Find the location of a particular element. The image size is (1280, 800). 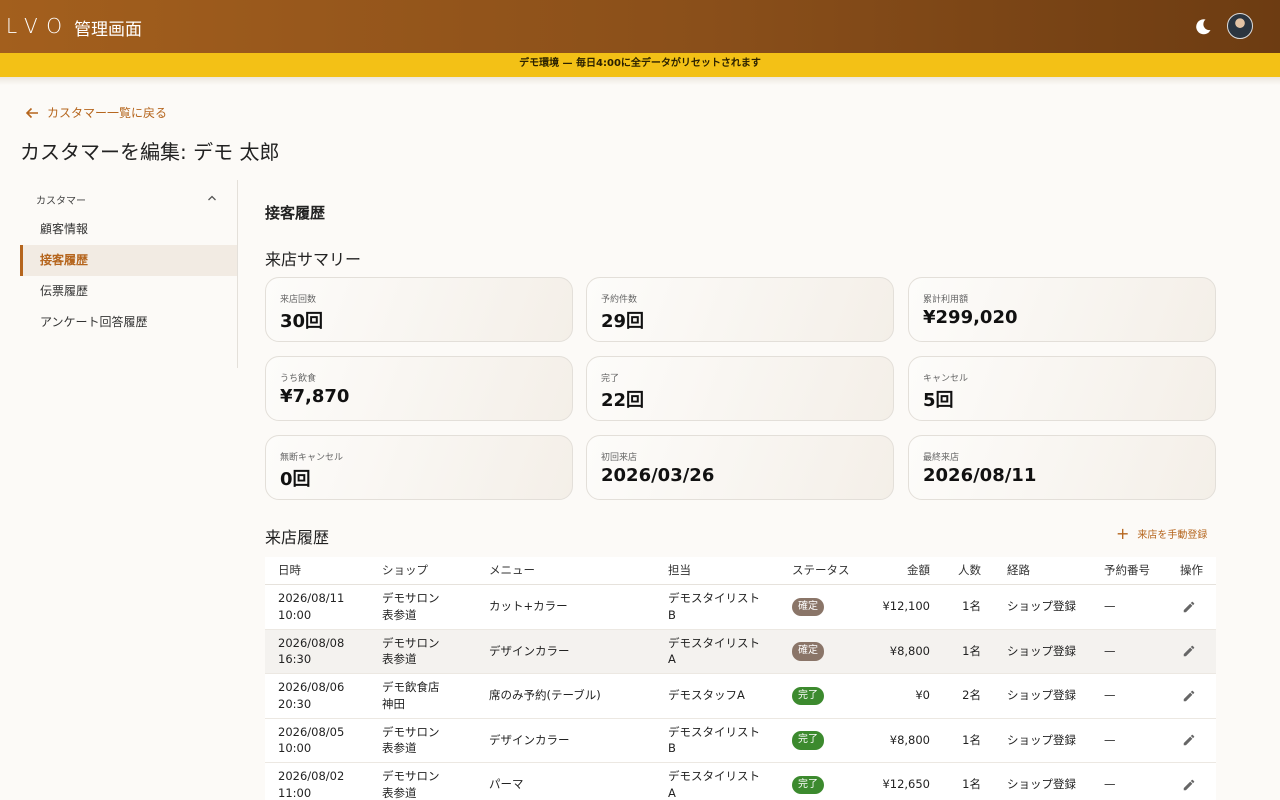

cell-staff: デモスタイリスト B is located at coordinates (714, 606).